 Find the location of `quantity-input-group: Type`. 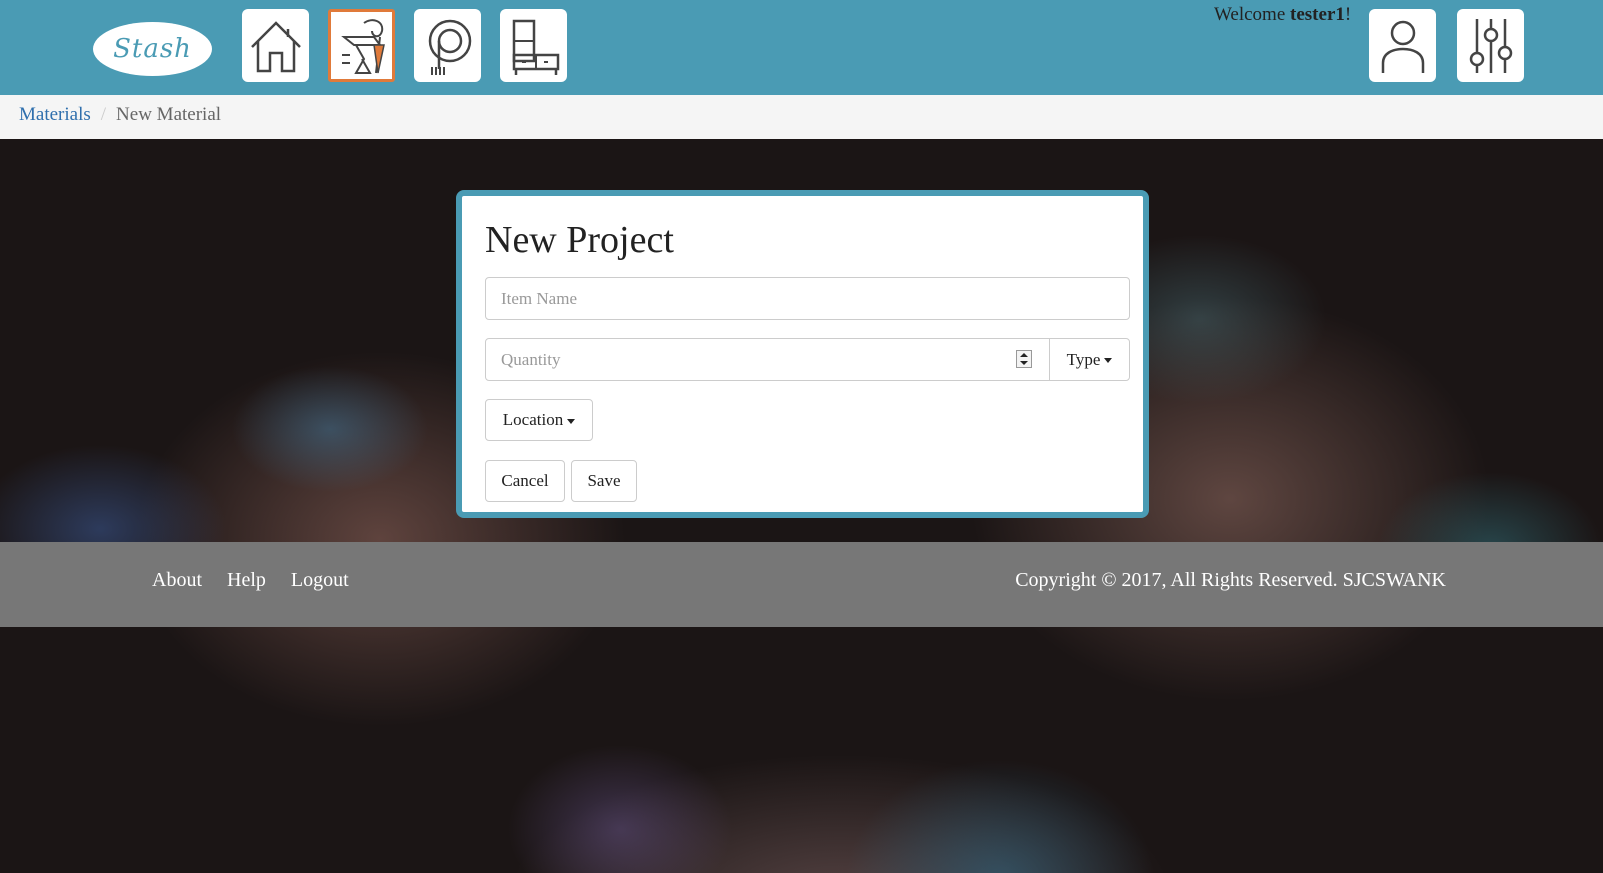

quantity-input-group: Type is located at coordinates (807, 359).